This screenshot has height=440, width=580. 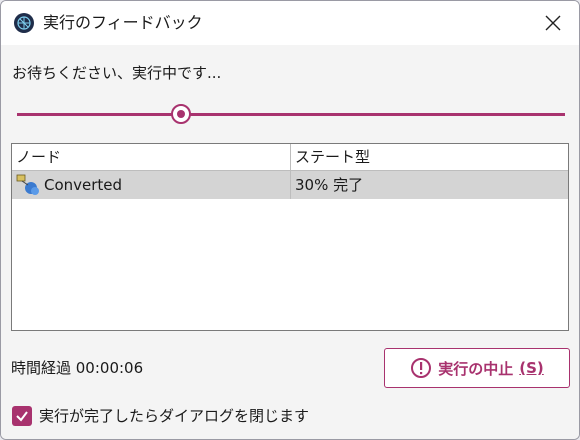 I want to click on column-header-state: ステート型, so click(x=429, y=157).